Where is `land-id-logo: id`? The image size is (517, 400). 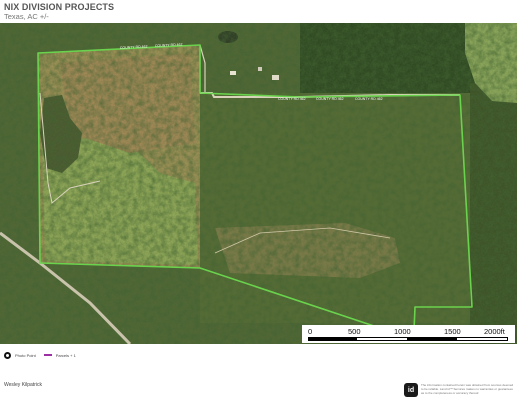
land-id-logo: id is located at coordinates (411, 390).